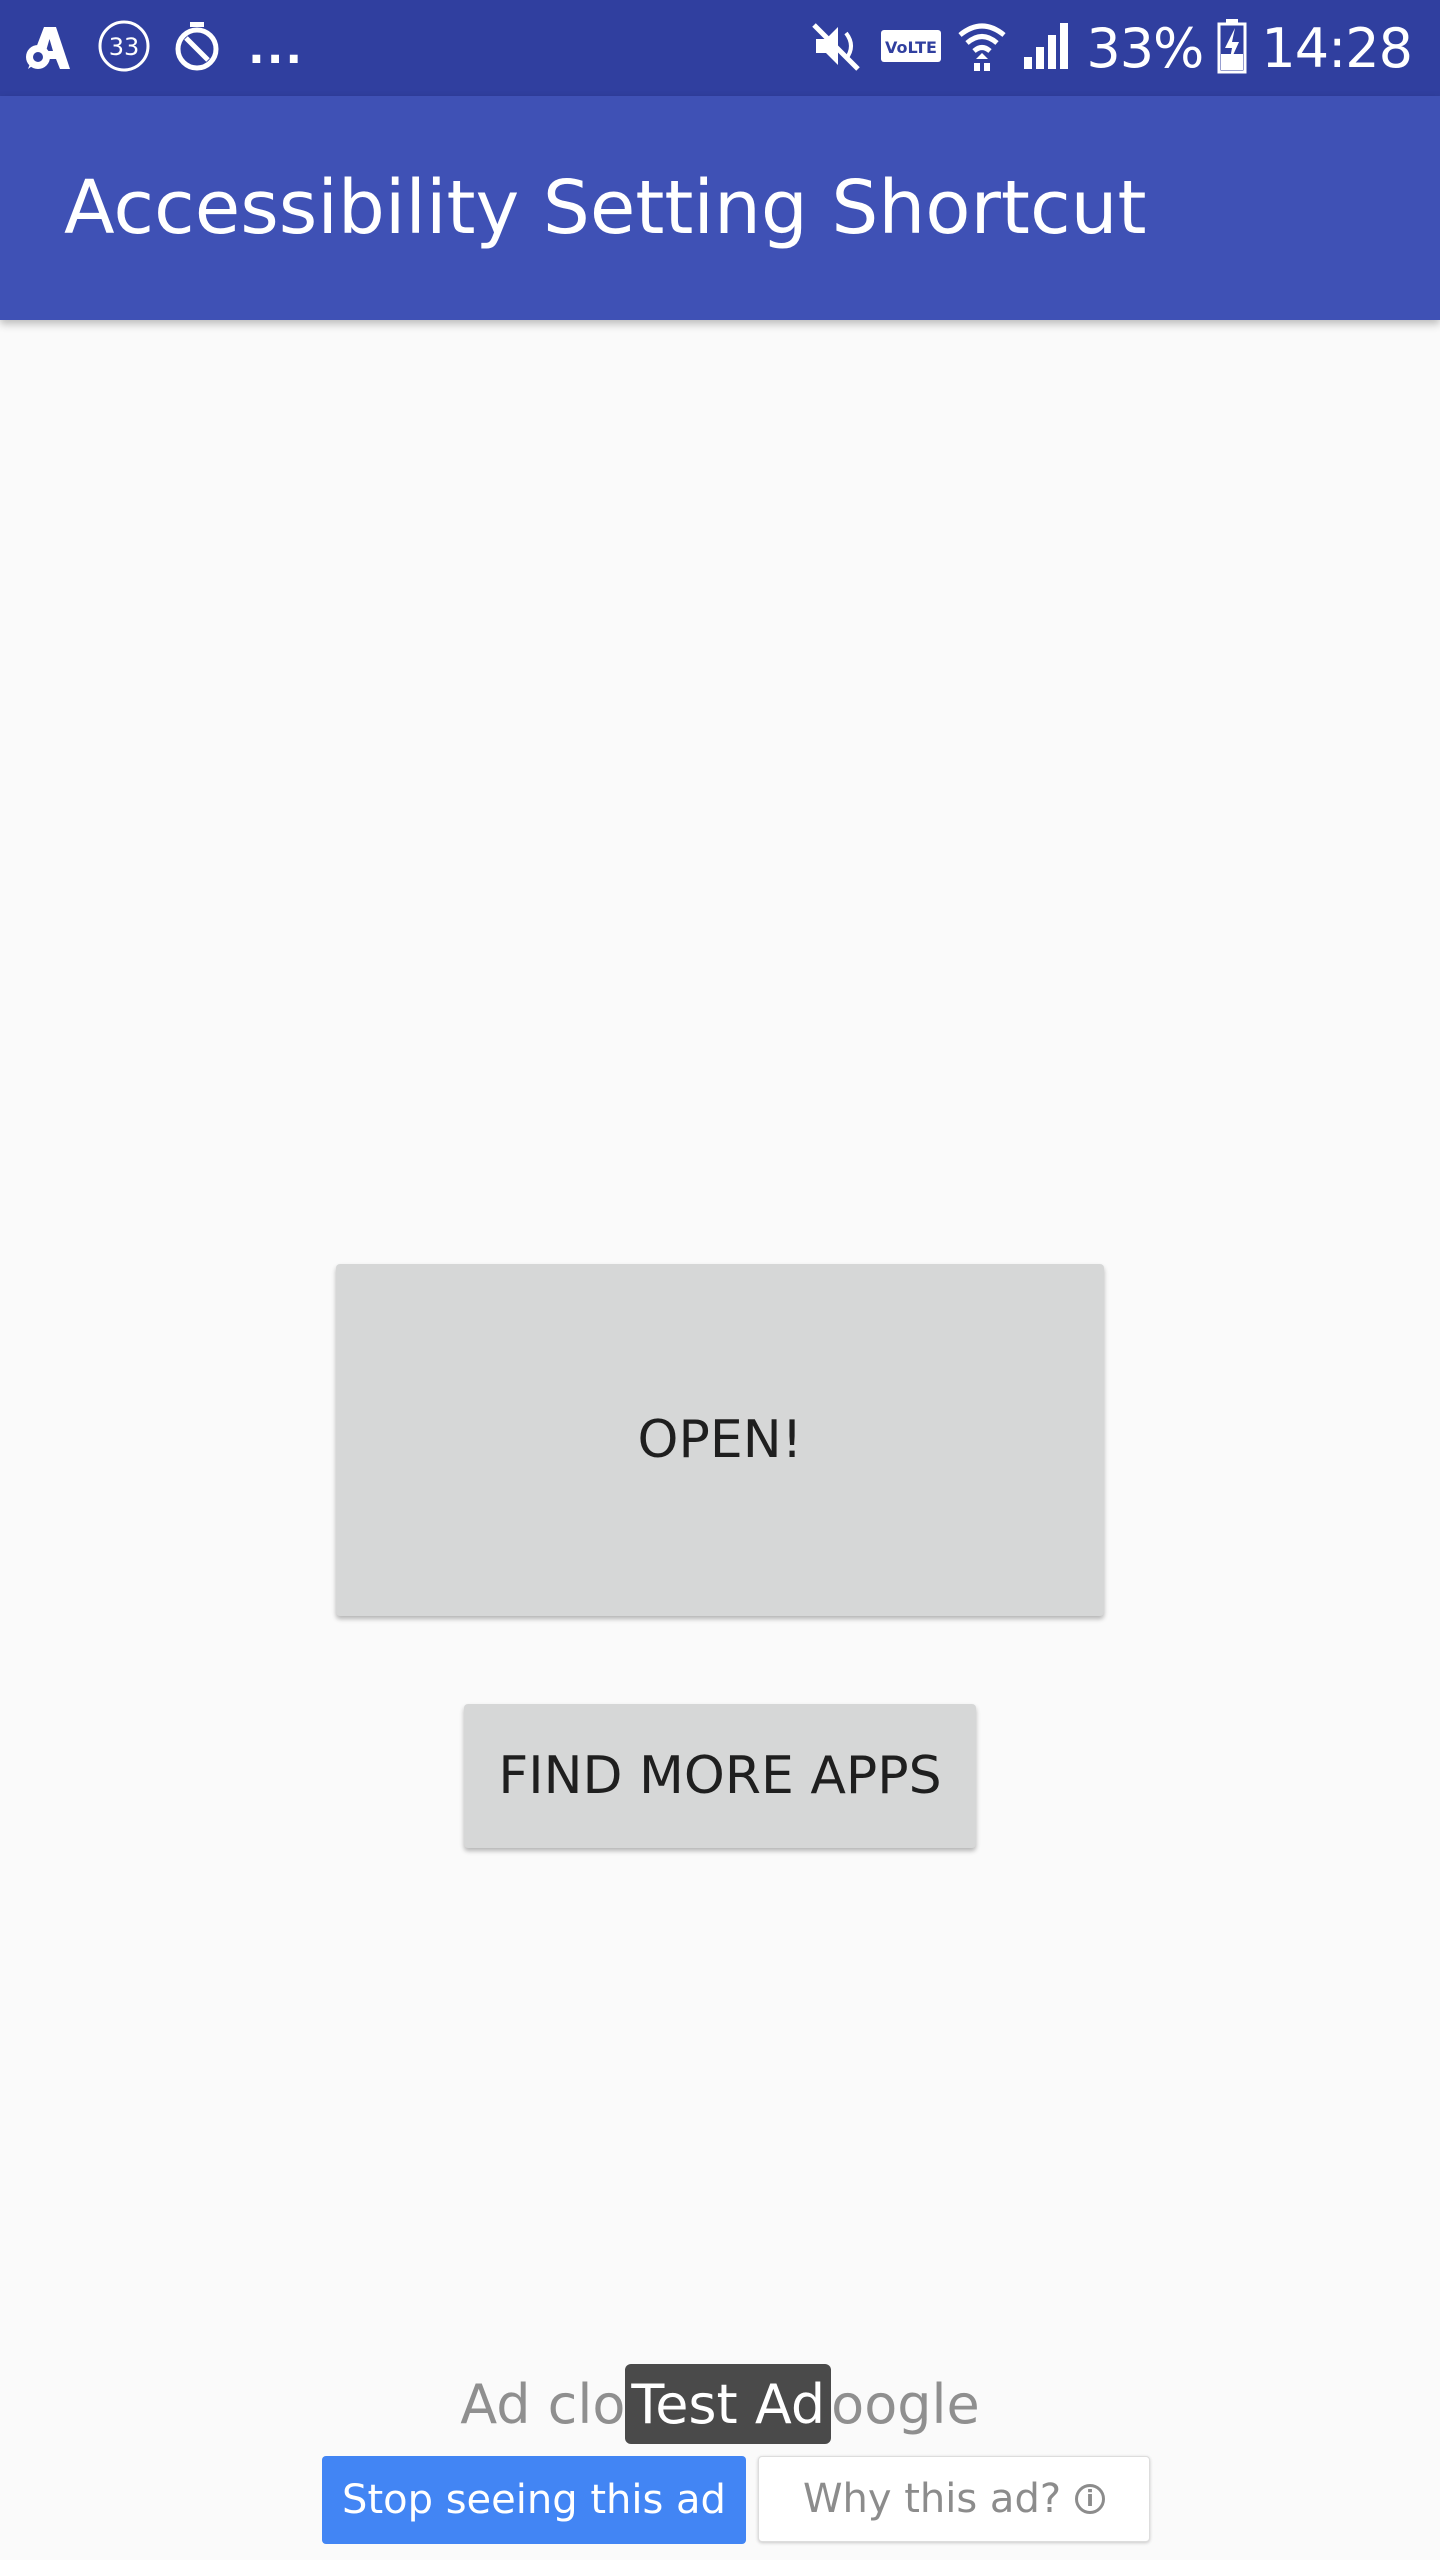 Image resolution: width=1440 pixels, height=2560 pixels. Describe the element at coordinates (605, 208) in the screenshot. I see `app-title: Accessibility Setting Shortcut` at that location.